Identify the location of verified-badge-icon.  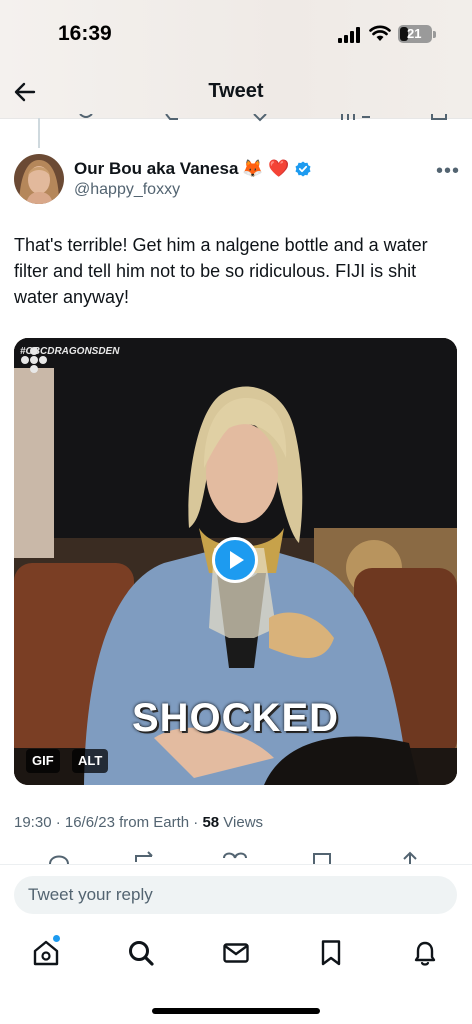
(303, 169).